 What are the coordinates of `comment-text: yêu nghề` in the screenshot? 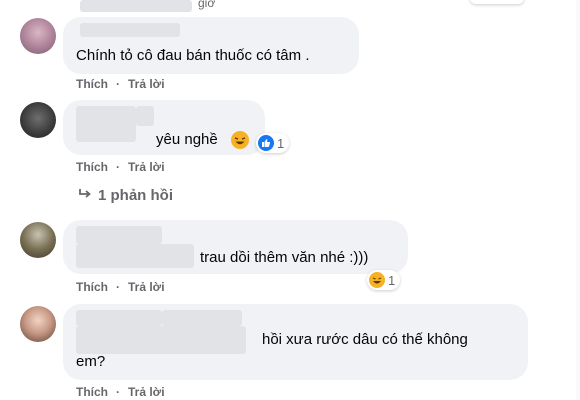 It's located at (187, 139).